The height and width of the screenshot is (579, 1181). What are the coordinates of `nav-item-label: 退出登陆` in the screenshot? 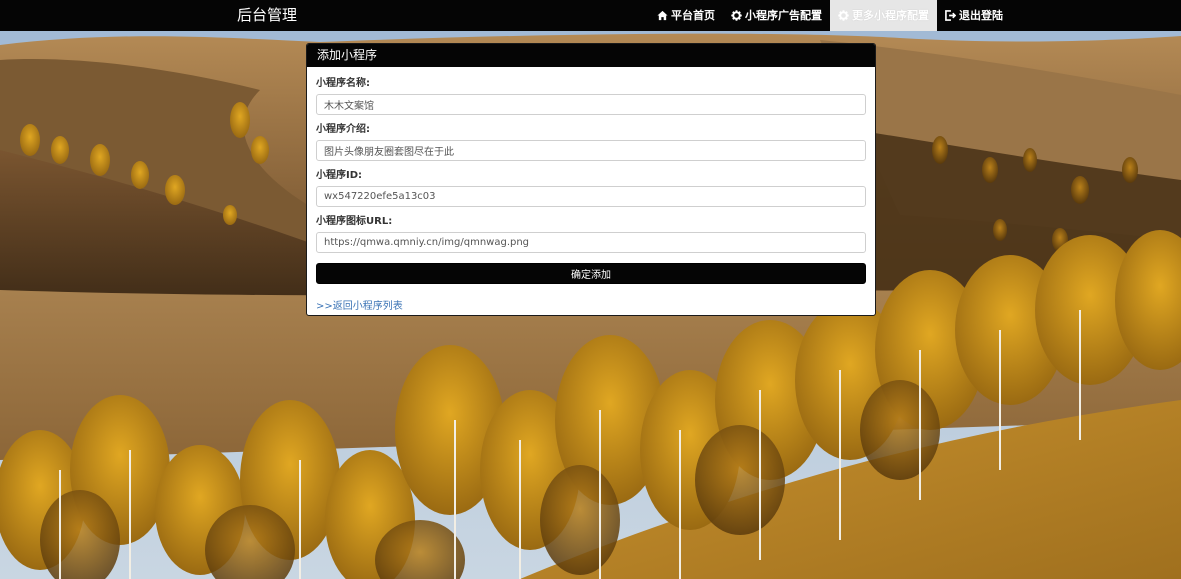 It's located at (981, 15).